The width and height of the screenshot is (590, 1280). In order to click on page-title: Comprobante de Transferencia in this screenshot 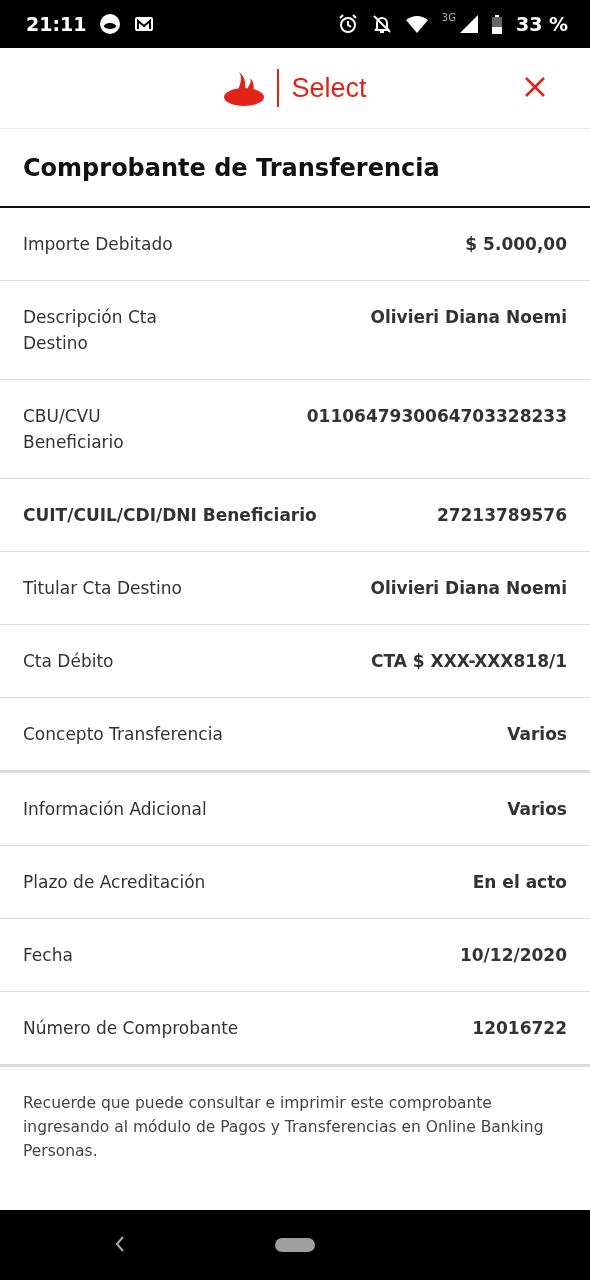, I will do `click(295, 168)`.